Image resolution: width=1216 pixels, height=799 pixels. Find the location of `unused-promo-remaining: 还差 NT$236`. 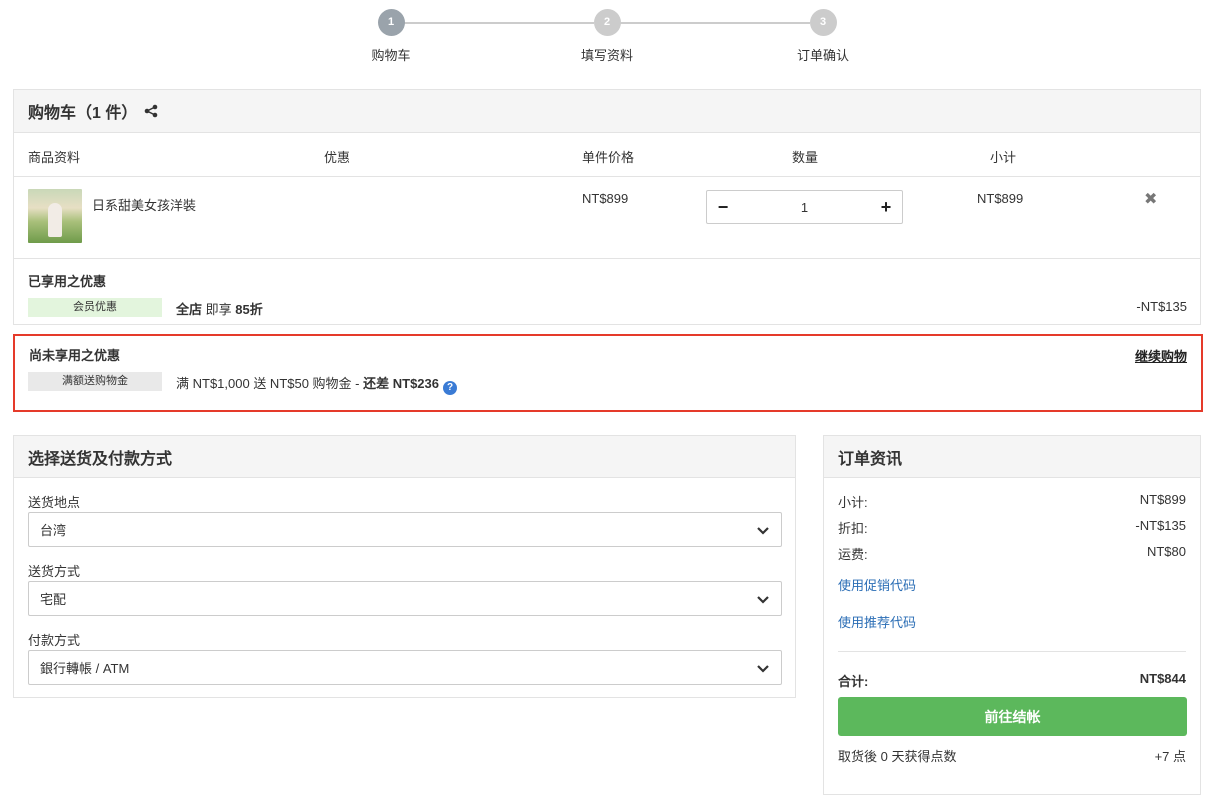

unused-promo-remaining: 还差 NT$236 is located at coordinates (401, 383).